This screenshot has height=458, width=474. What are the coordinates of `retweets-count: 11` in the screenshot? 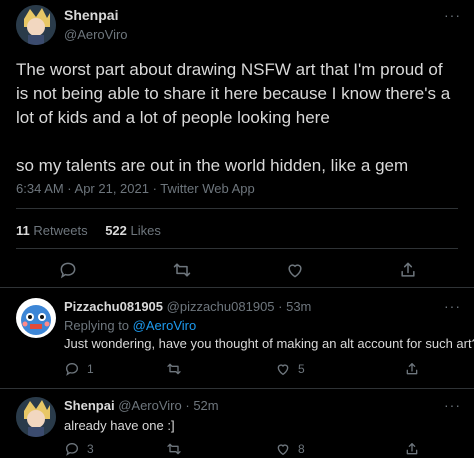 It's located at (23, 230).